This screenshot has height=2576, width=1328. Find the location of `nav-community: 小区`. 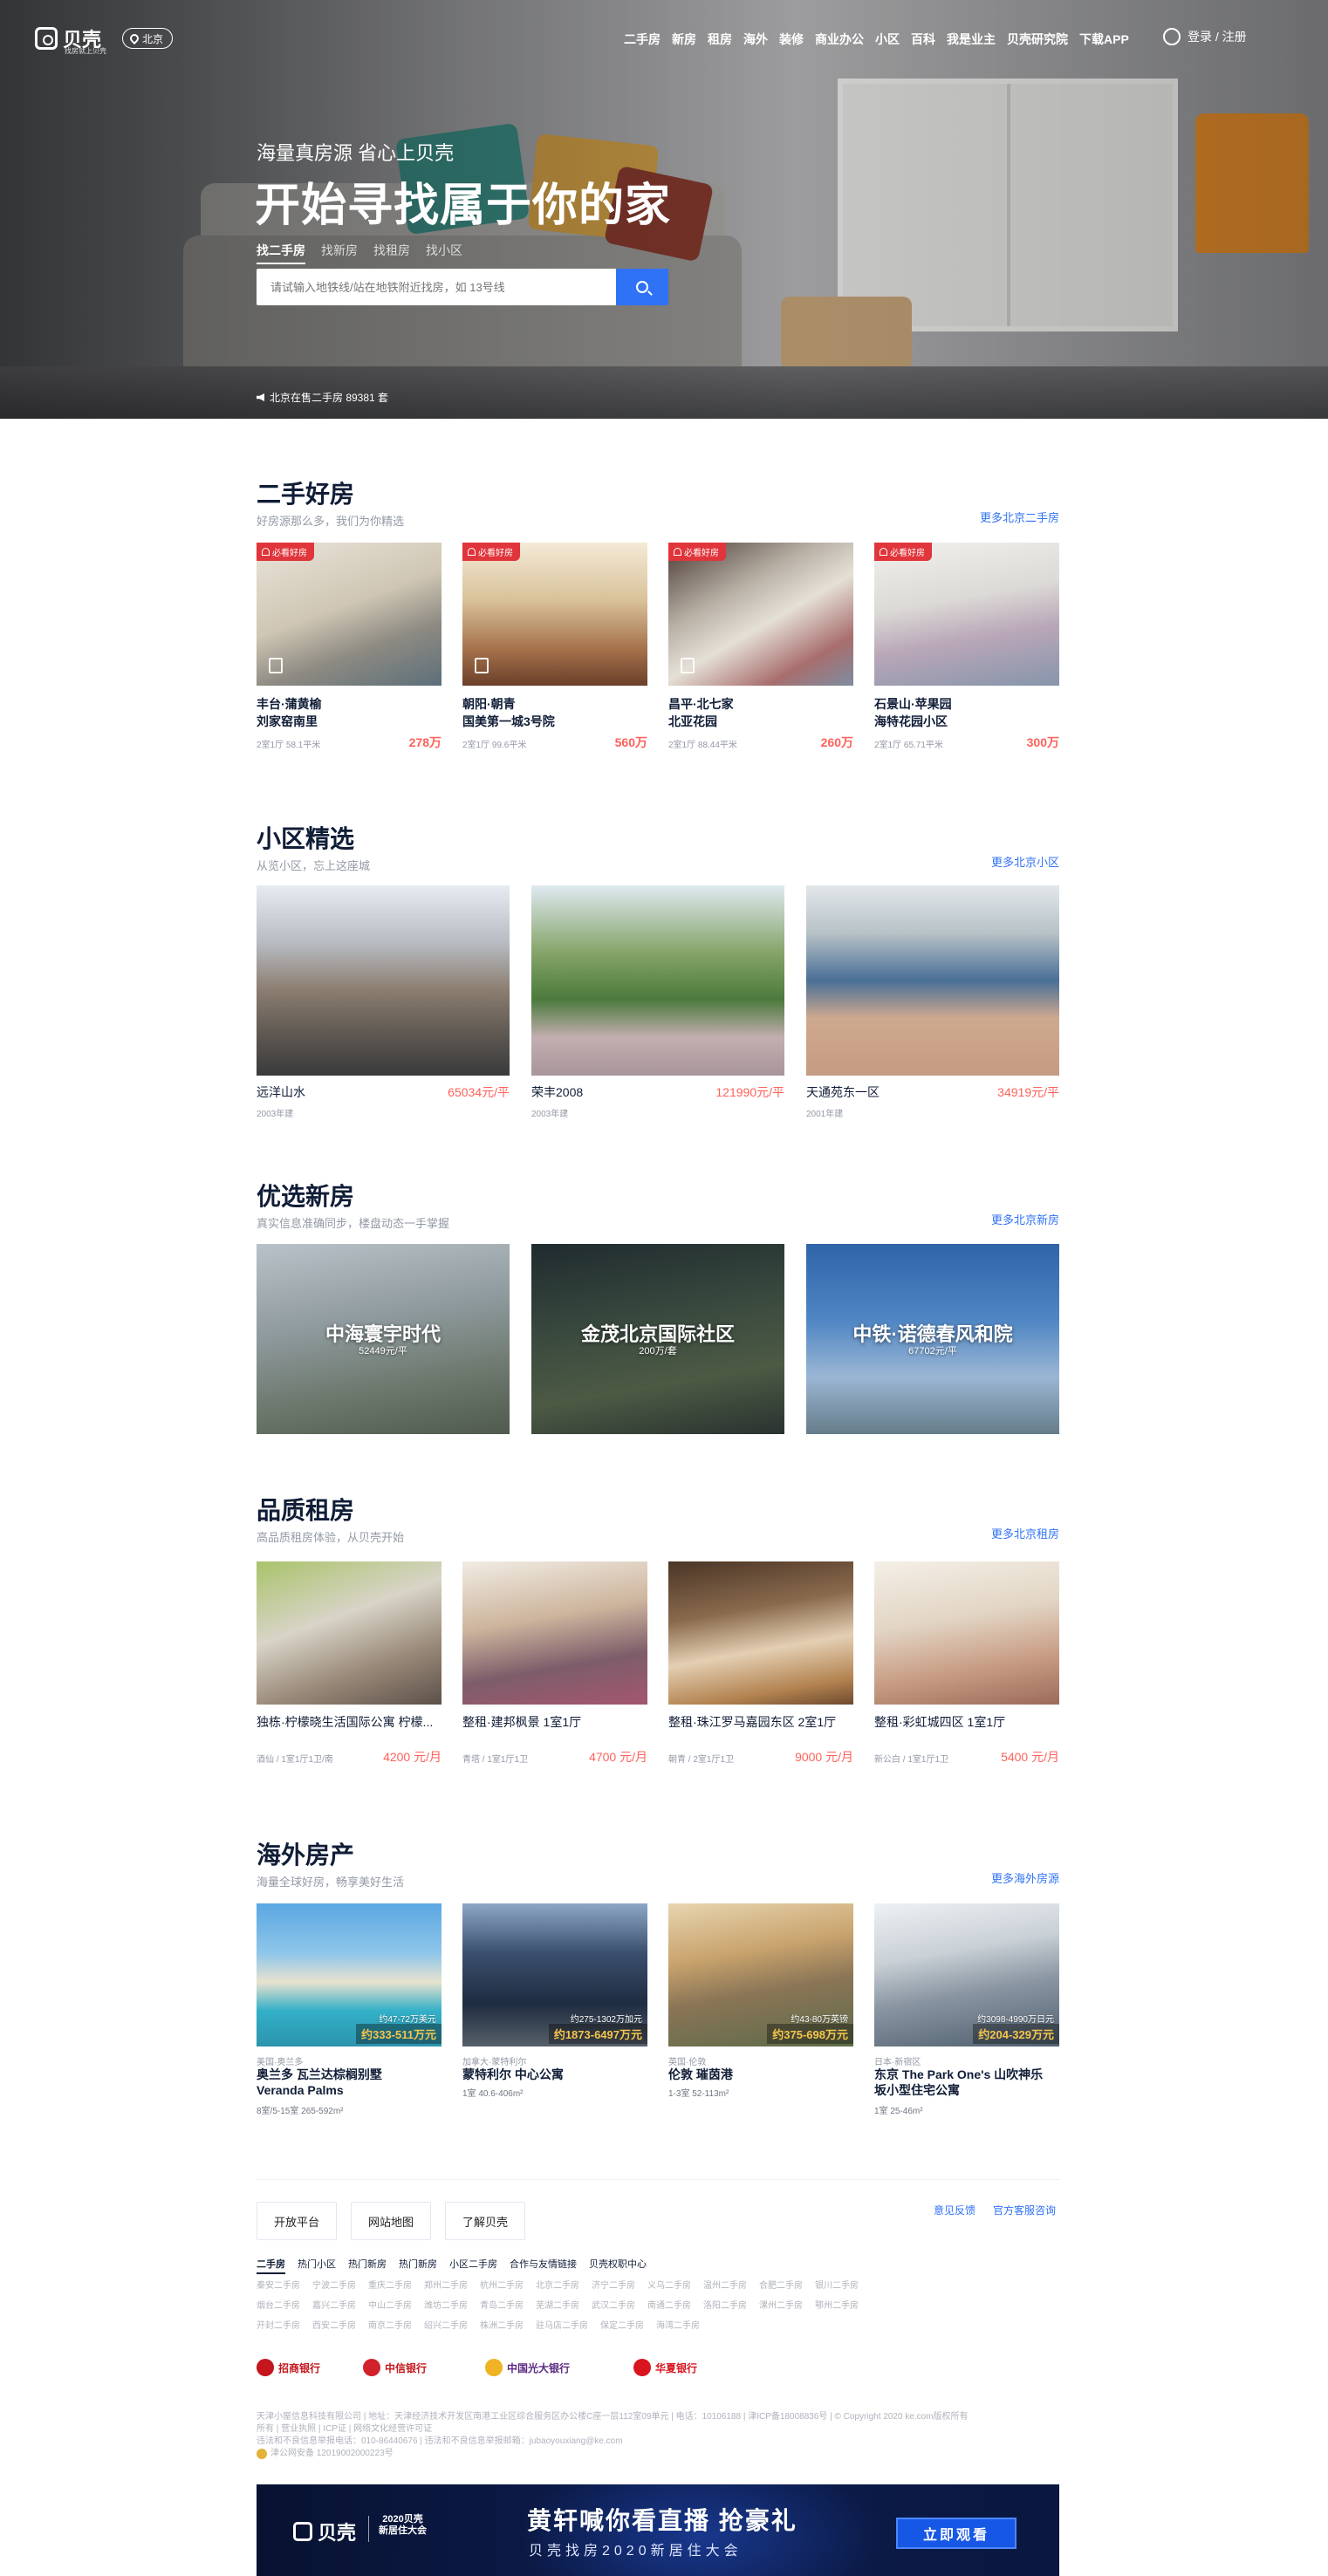

nav-community: 小区 is located at coordinates (887, 39).